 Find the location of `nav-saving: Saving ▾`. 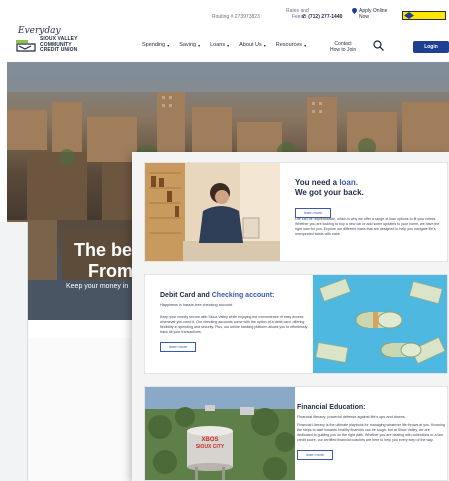

nav-saving: Saving ▾ is located at coordinates (189, 45).